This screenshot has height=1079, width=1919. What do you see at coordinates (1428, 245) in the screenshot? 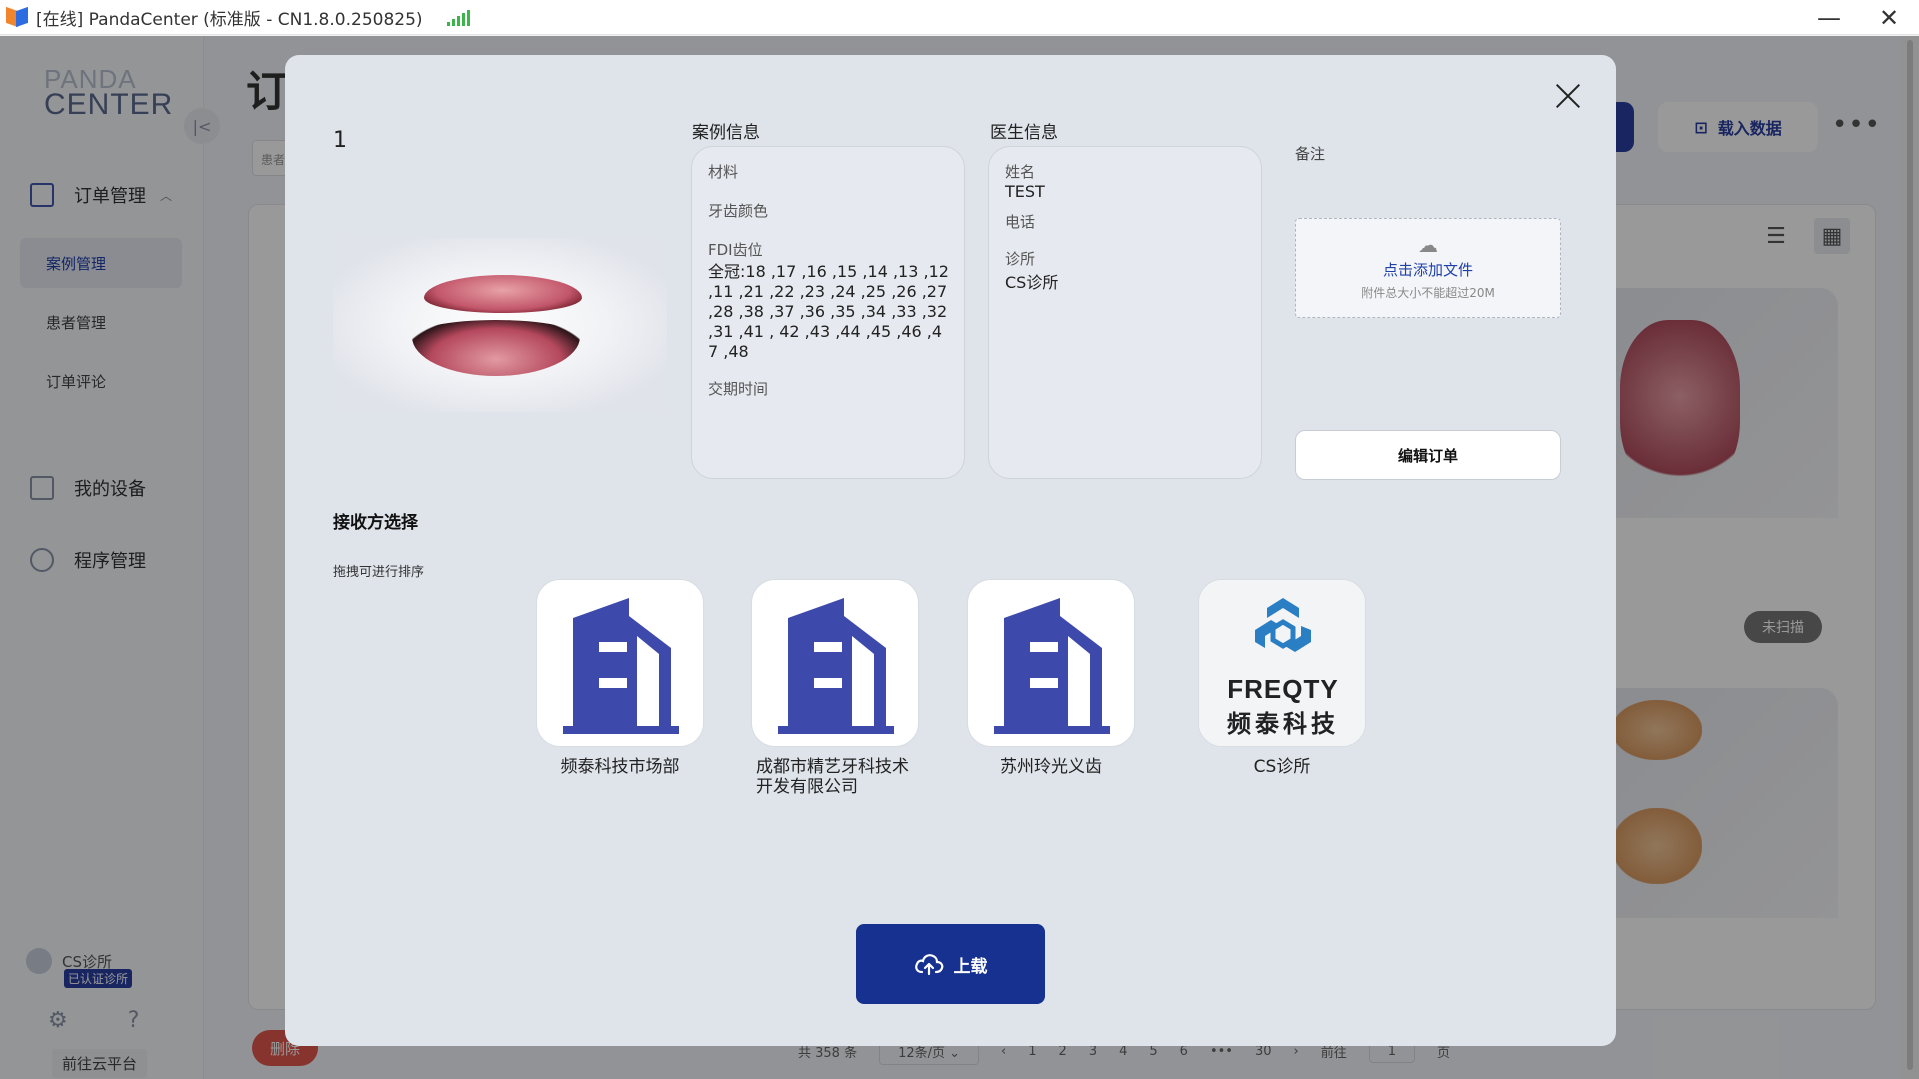
I see `cloud-upload-icon: ☁` at bounding box center [1428, 245].